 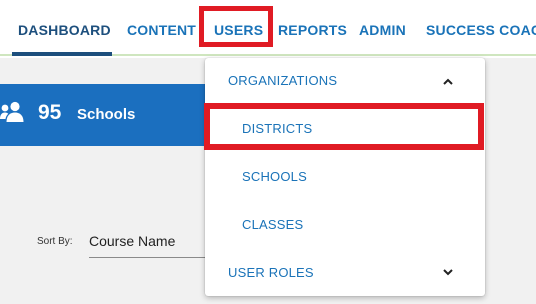 What do you see at coordinates (62, 54) in the screenshot?
I see `active-tab-indicator` at bounding box center [62, 54].